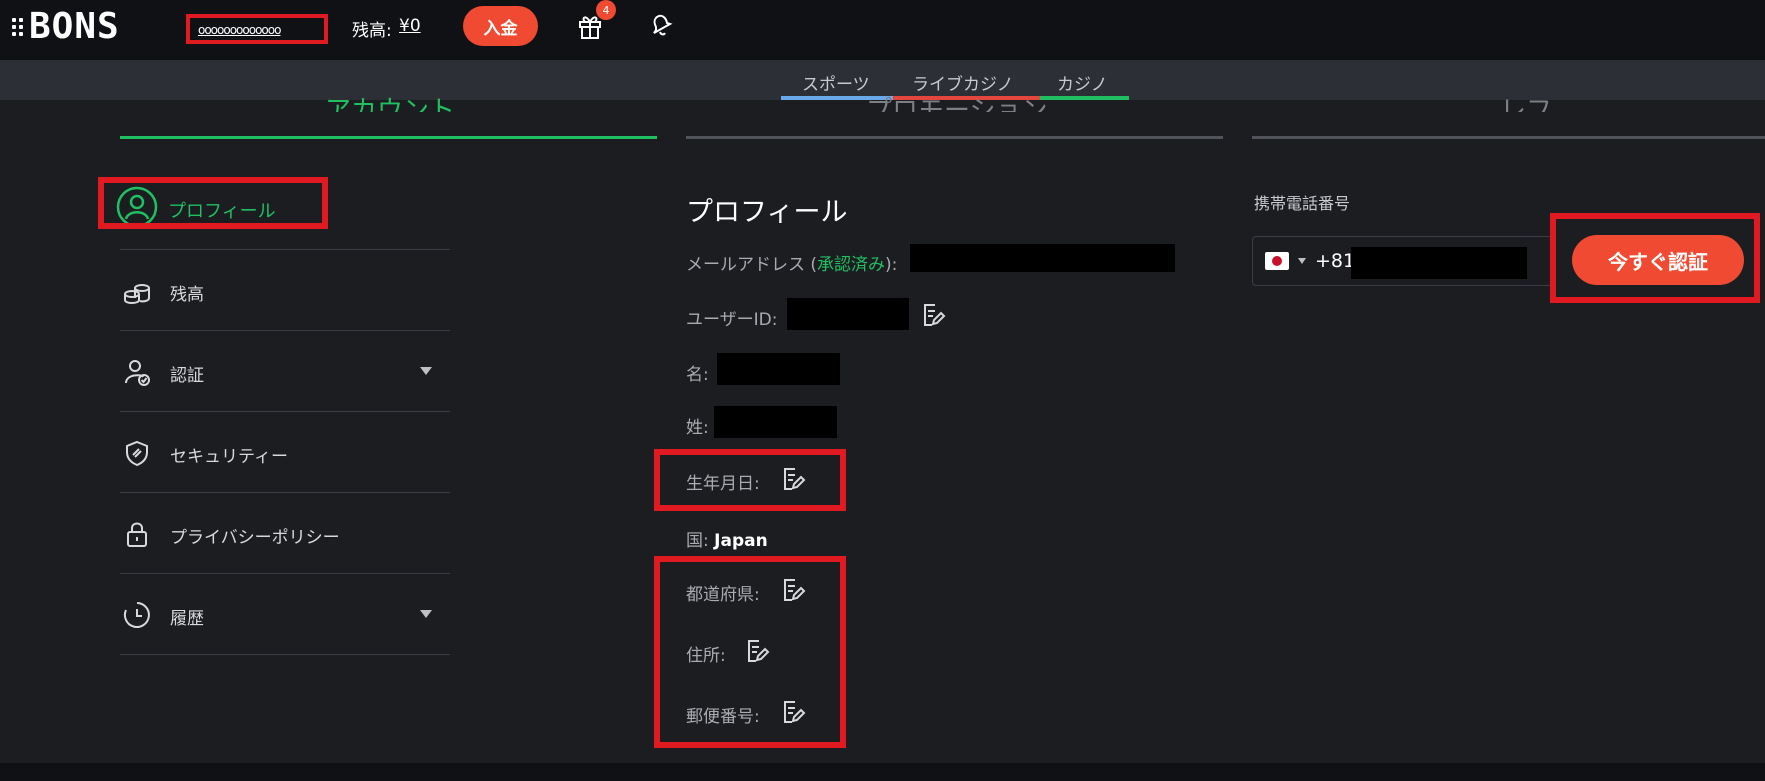 This screenshot has height=781, width=1765. I want to click on country-field: 国: Japan, so click(727, 538).